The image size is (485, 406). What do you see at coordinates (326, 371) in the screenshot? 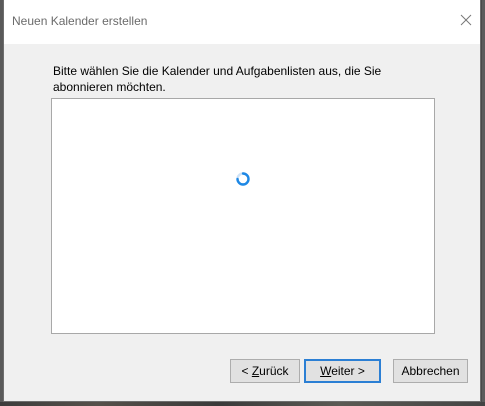
I see `next-button-accelerator: W` at bounding box center [326, 371].